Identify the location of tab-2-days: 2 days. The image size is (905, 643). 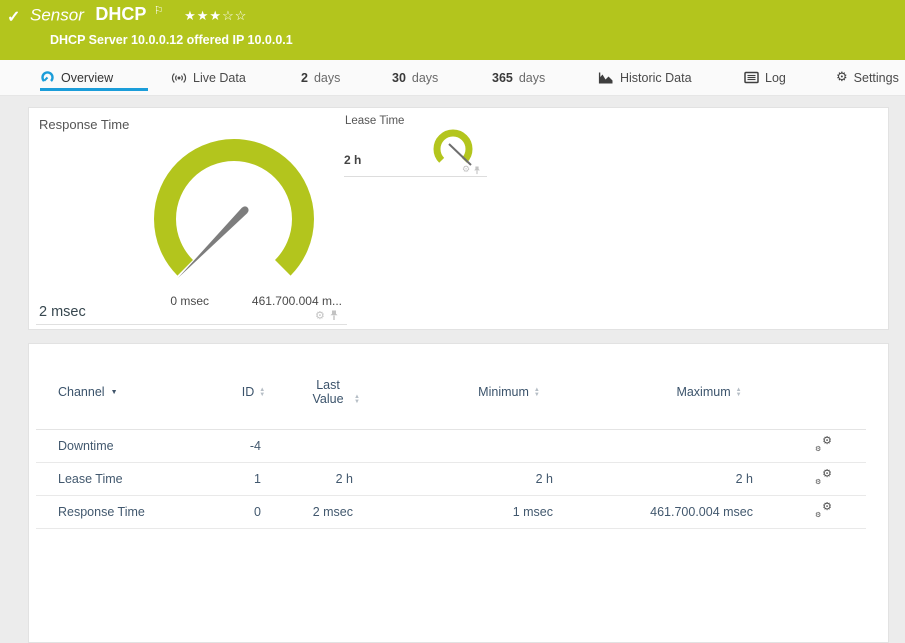
(320, 77).